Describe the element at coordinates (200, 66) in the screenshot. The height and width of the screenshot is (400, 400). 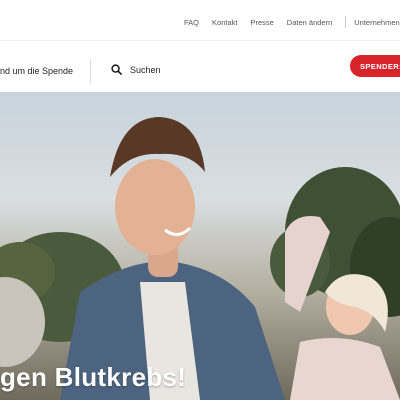
I see `main-navigation-bar: nd um die Spende Suchen SPENDER:IN` at that location.